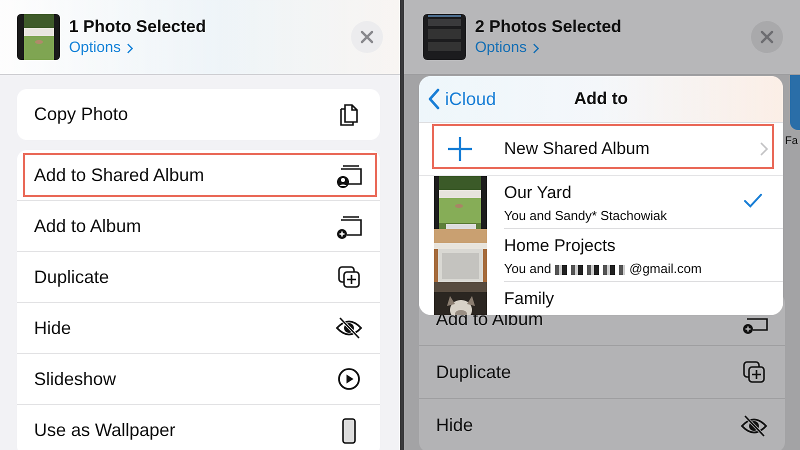  Describe the element at coordinates (198, 226) in the screenshot. I see `action-row: Add to Album` at that location.